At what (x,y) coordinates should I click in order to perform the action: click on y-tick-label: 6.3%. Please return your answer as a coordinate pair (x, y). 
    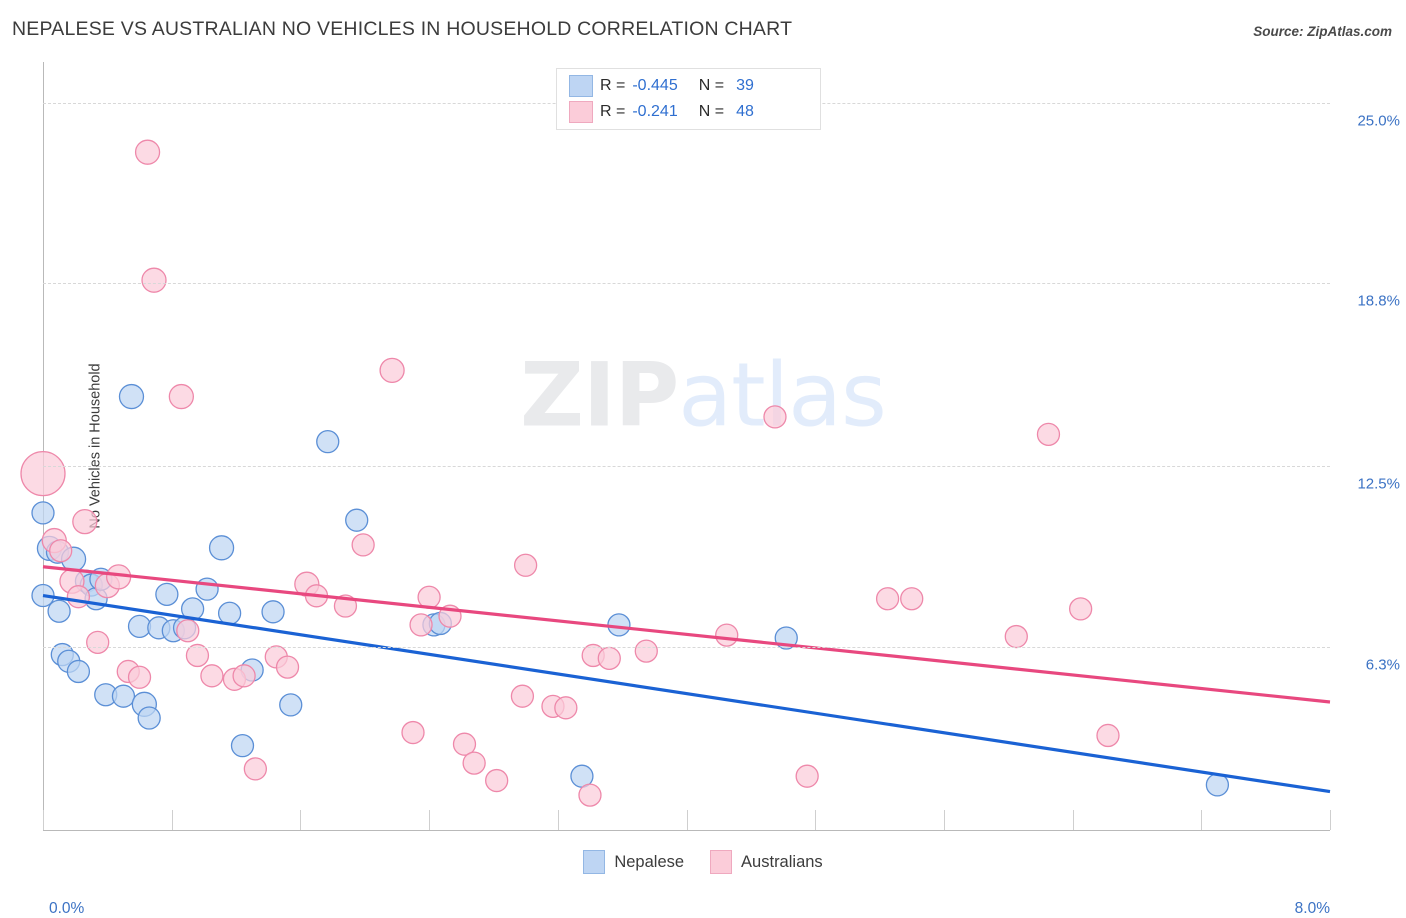
    Looking at the image, I should click on (1382, 665).